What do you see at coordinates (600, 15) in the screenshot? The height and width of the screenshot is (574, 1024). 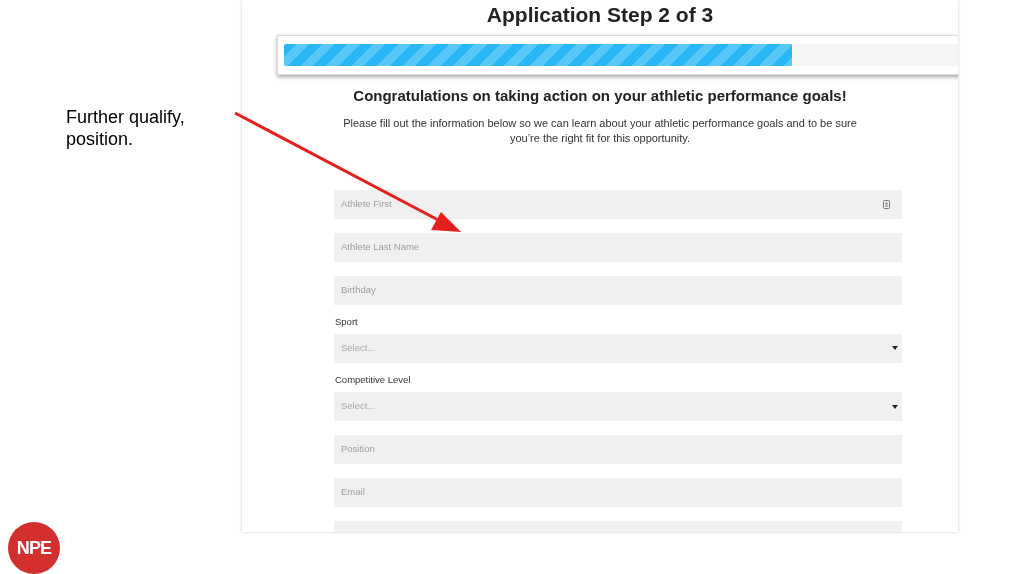 I see `page-title: Application Step 2 of 3` at bounding box center [600, 15].